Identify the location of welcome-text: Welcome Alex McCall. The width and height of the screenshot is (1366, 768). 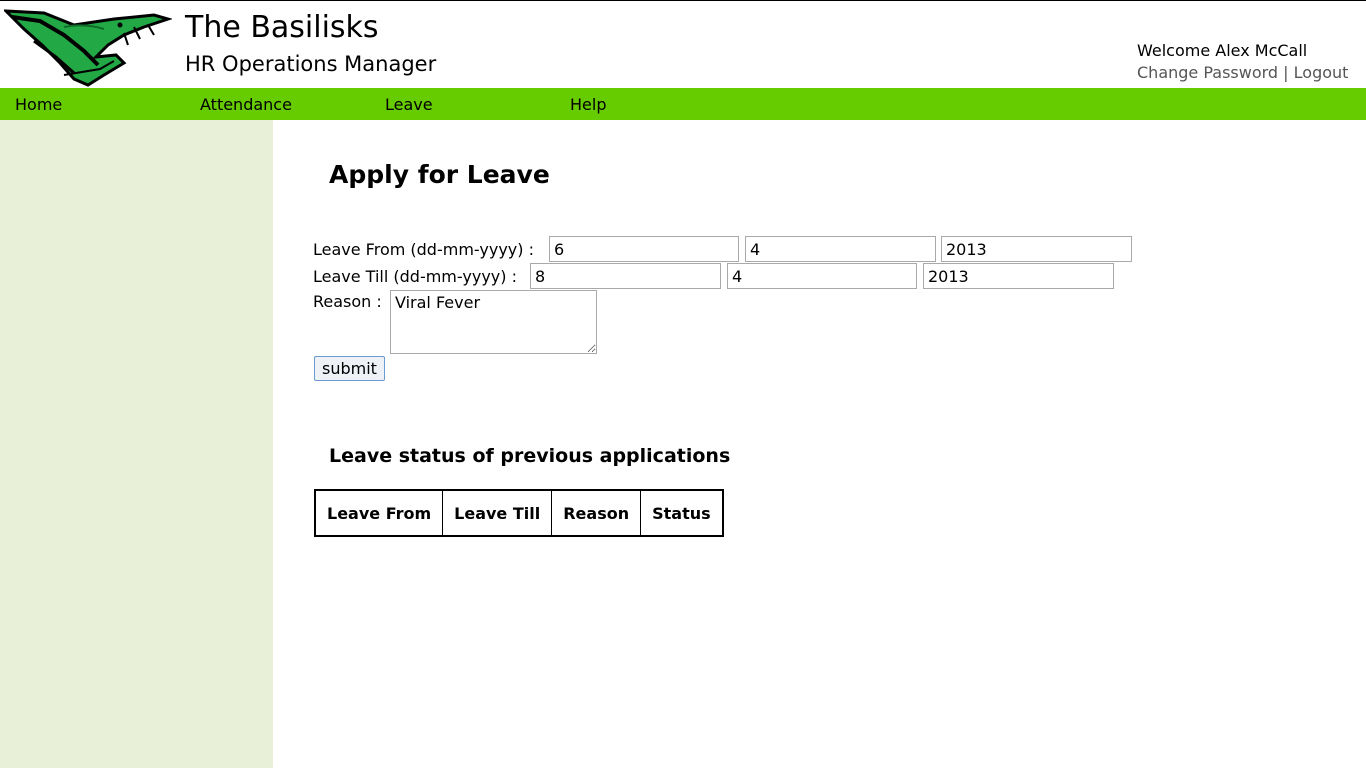
(1222, 50).